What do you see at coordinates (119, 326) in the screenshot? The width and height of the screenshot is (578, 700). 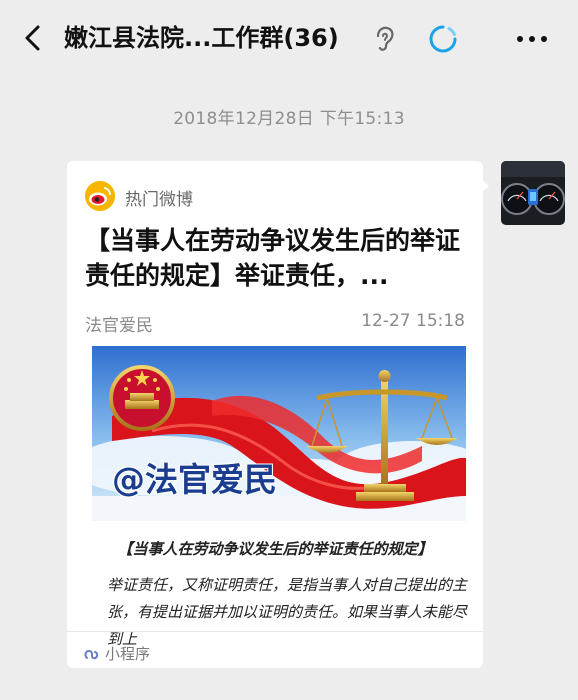 I see `card-author: 法官爱民` at bounding box center [119, 326].